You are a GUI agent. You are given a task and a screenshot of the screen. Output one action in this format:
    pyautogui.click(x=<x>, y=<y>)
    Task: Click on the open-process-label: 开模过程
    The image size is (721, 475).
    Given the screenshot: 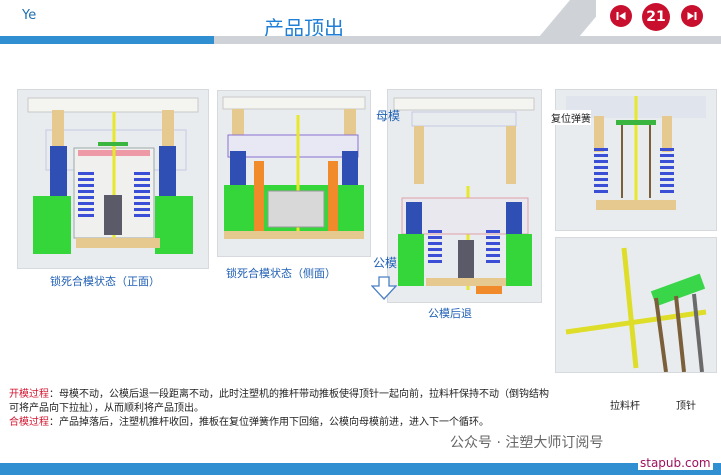 What is the action you would take?
    pyautogui.click(x=29, y=394)
    